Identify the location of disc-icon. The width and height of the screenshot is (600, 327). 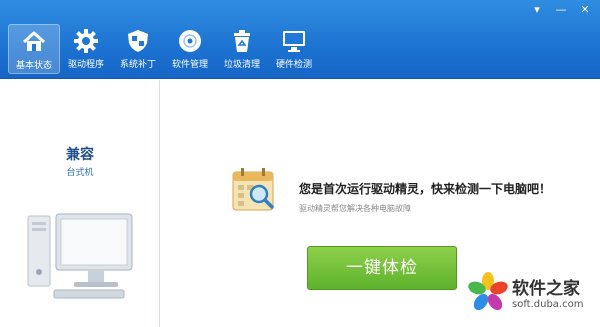
(190, 41).